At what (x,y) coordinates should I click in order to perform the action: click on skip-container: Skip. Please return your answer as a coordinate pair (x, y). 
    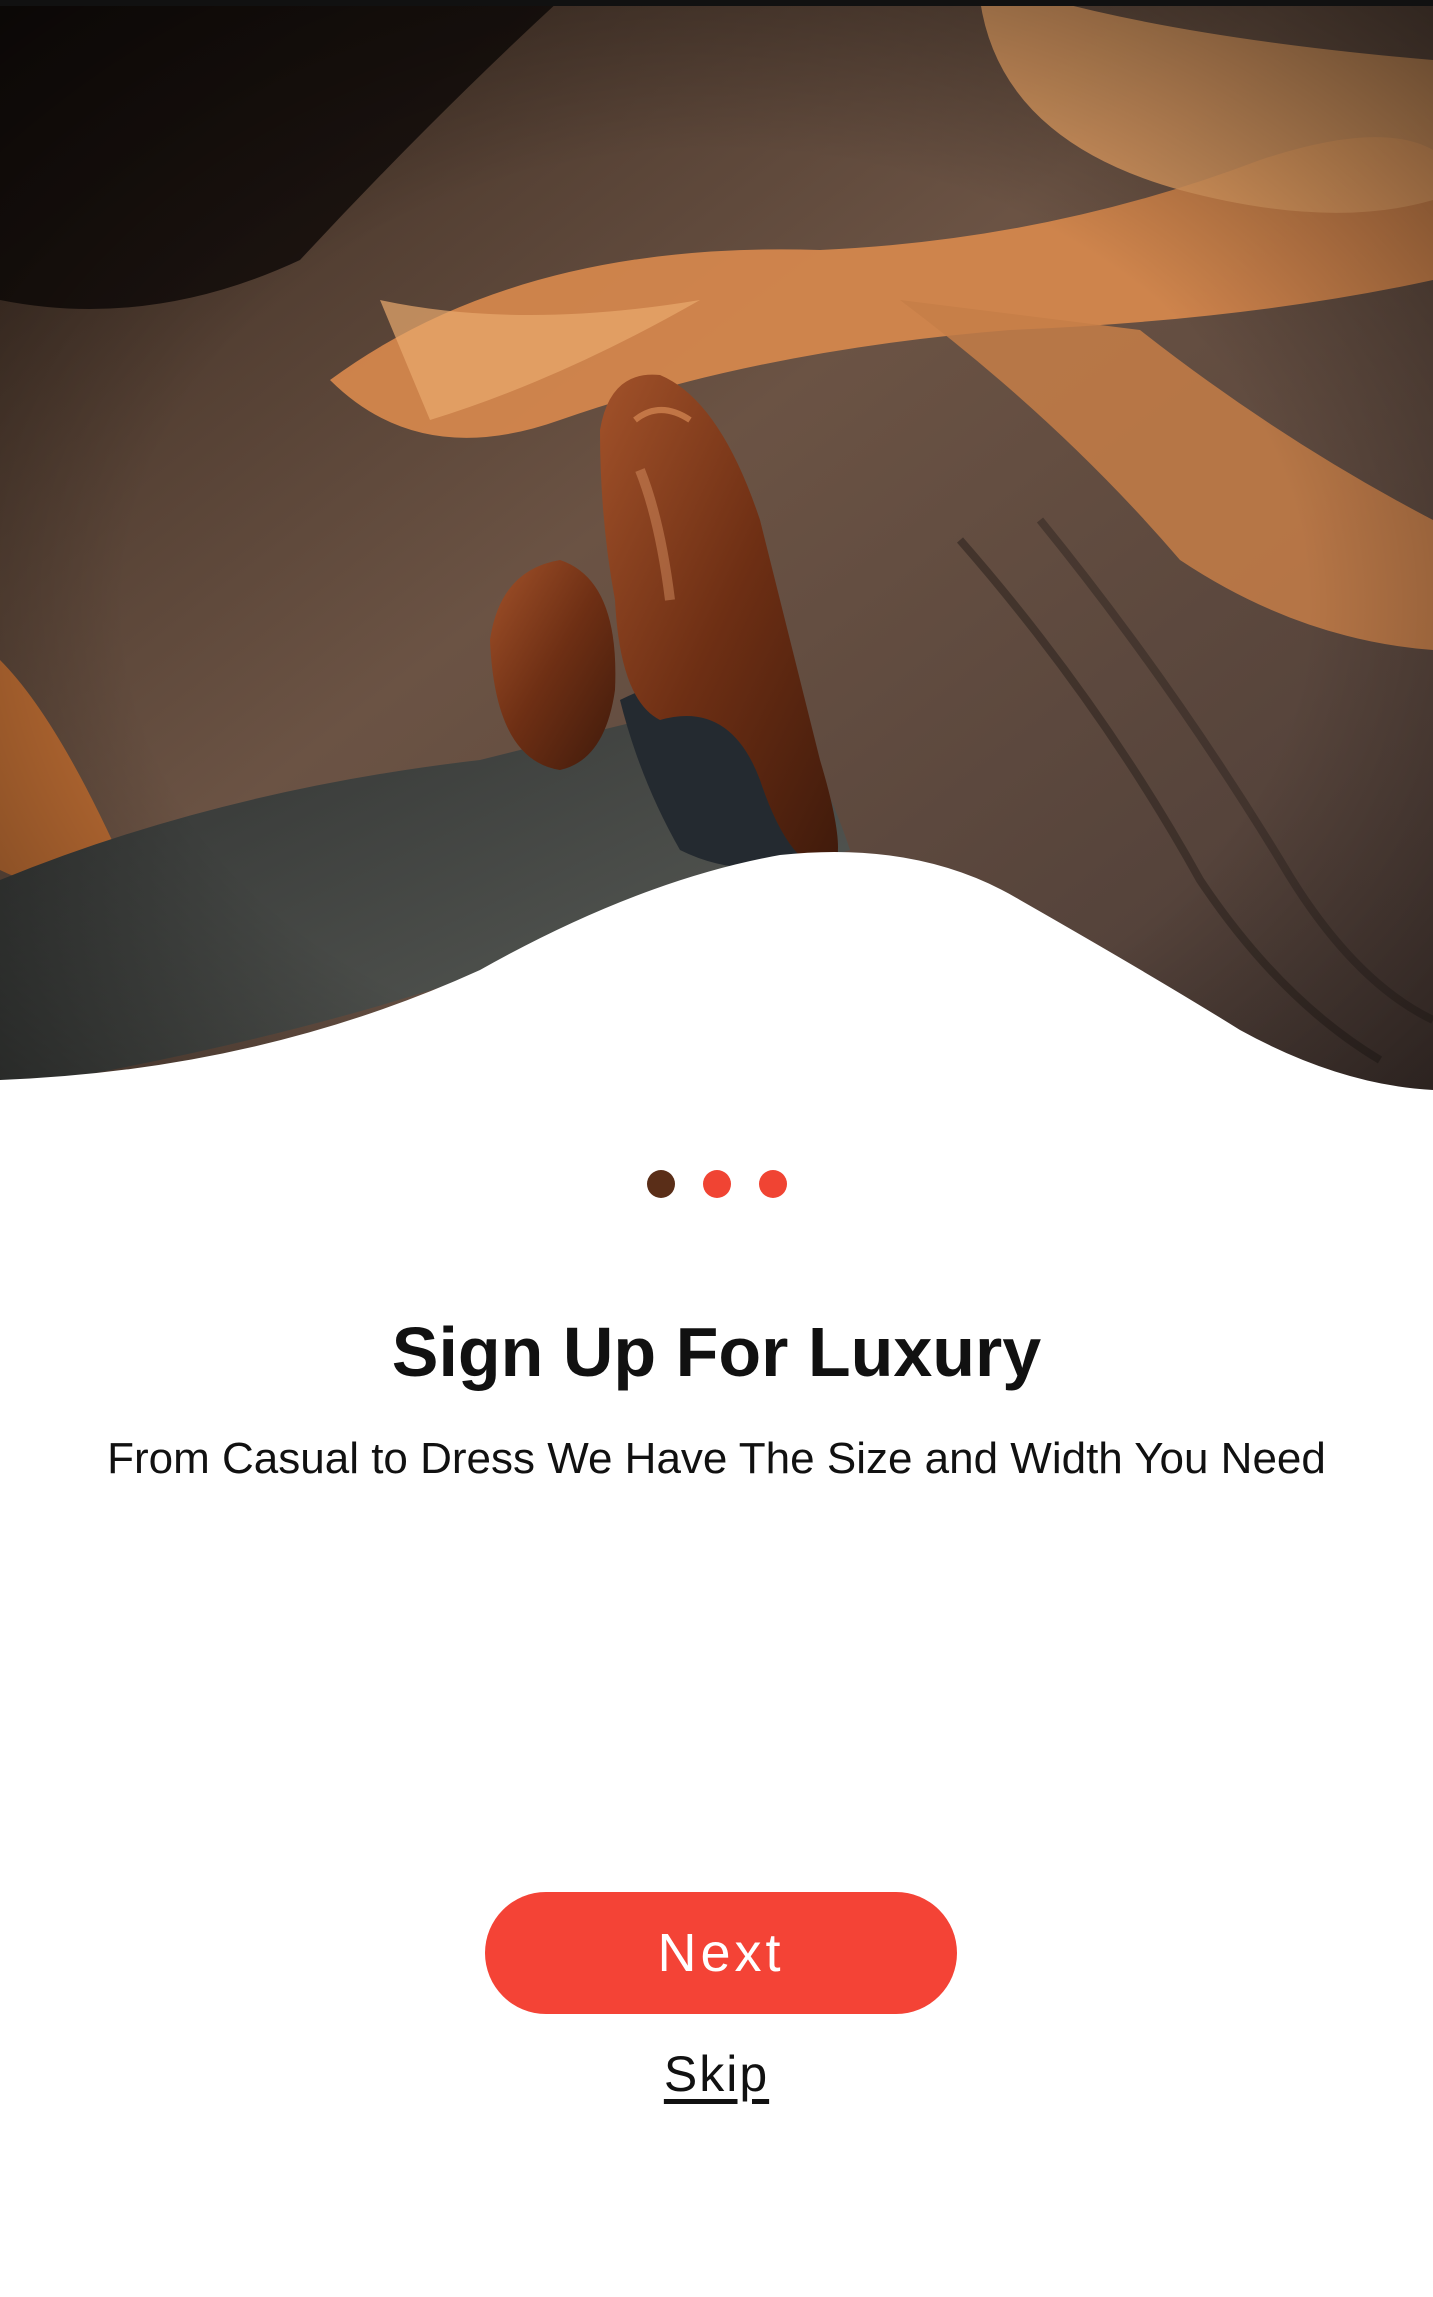
    Looking at the image, I should click on (716, 2074).